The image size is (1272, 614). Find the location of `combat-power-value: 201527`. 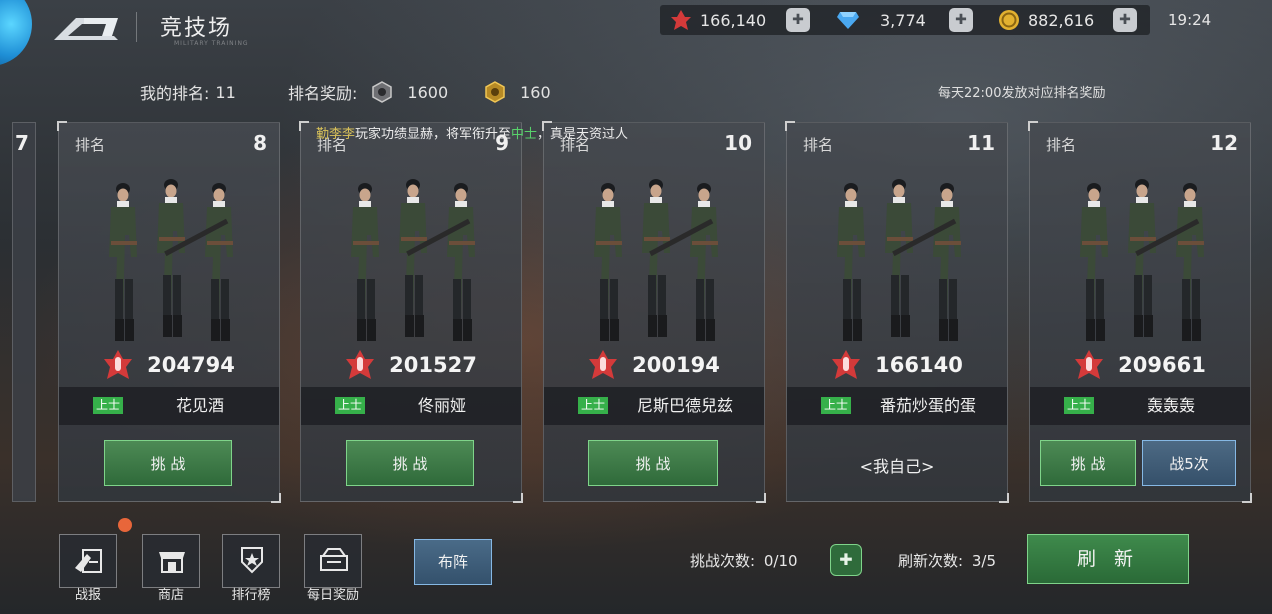

combat-power-value: 201527 is located at coordinates (433, 365).